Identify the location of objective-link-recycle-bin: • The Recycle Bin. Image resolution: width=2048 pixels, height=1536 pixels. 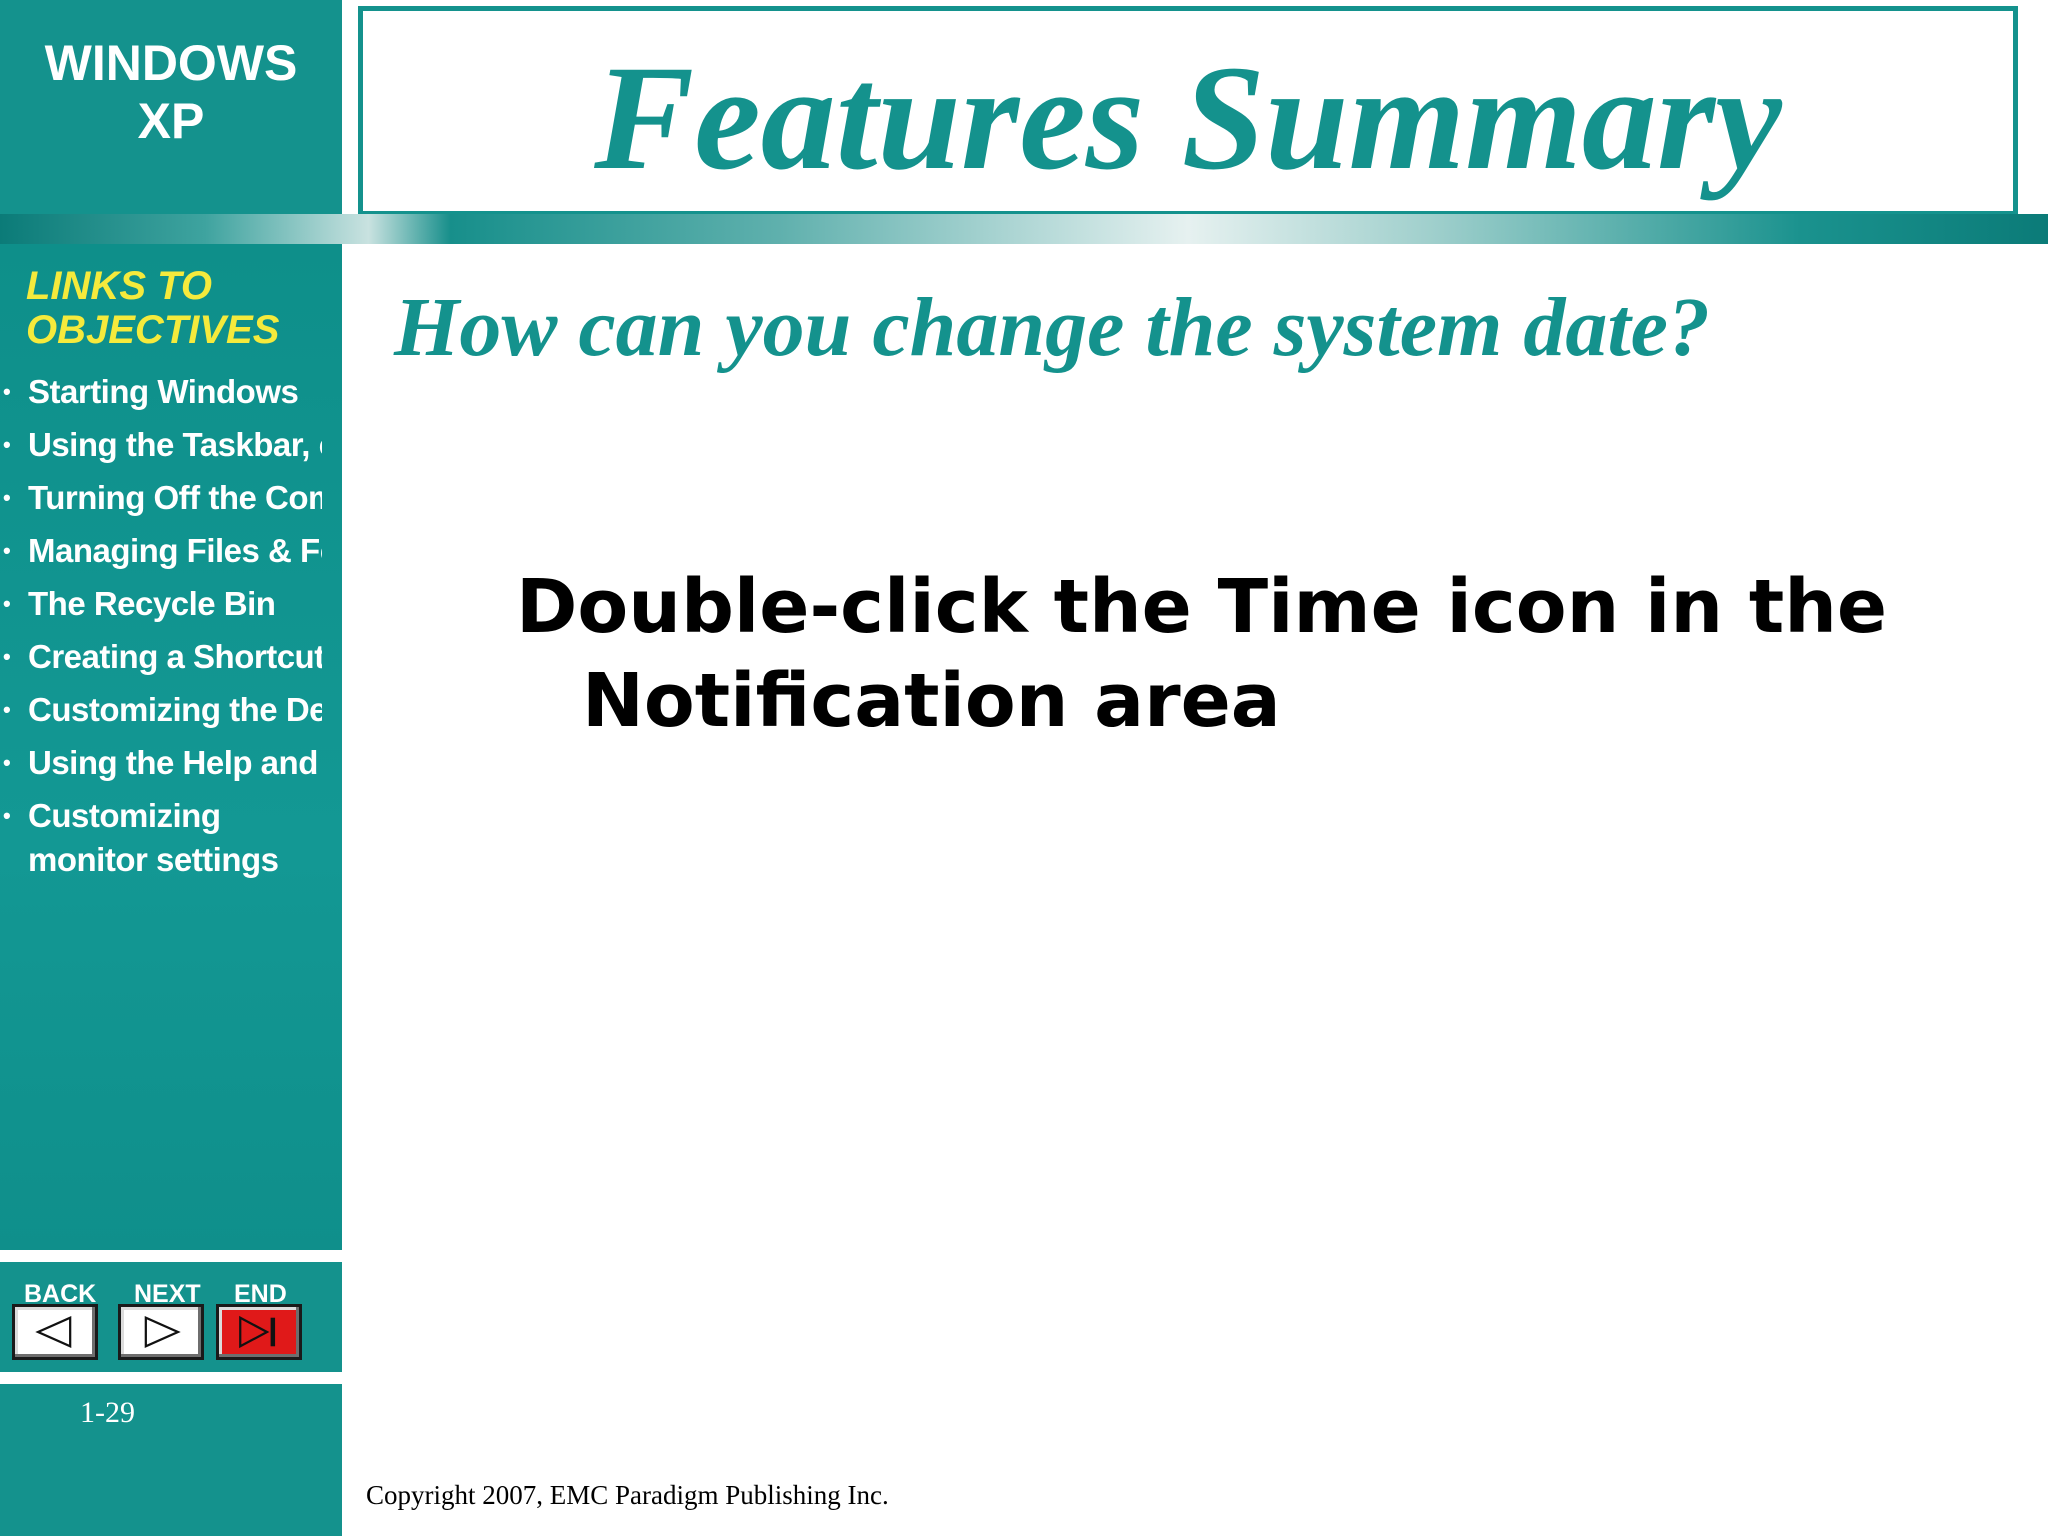
(161, 604).